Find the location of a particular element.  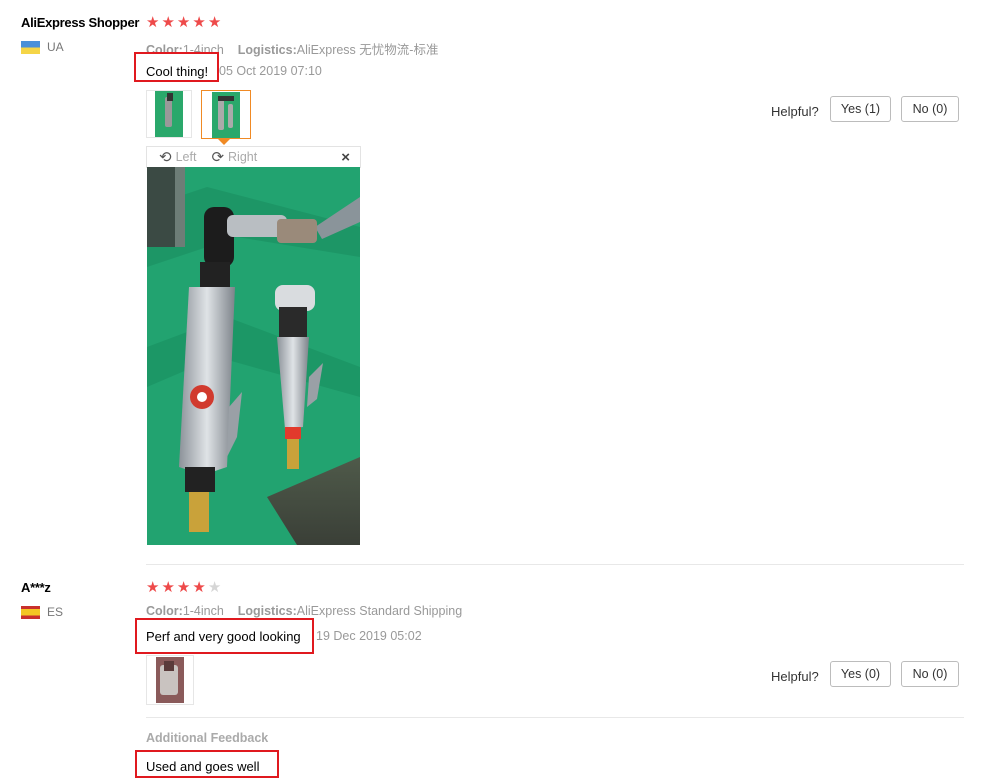

additional-feedback-text: Used and goes well is located at coordinates (203, 766).